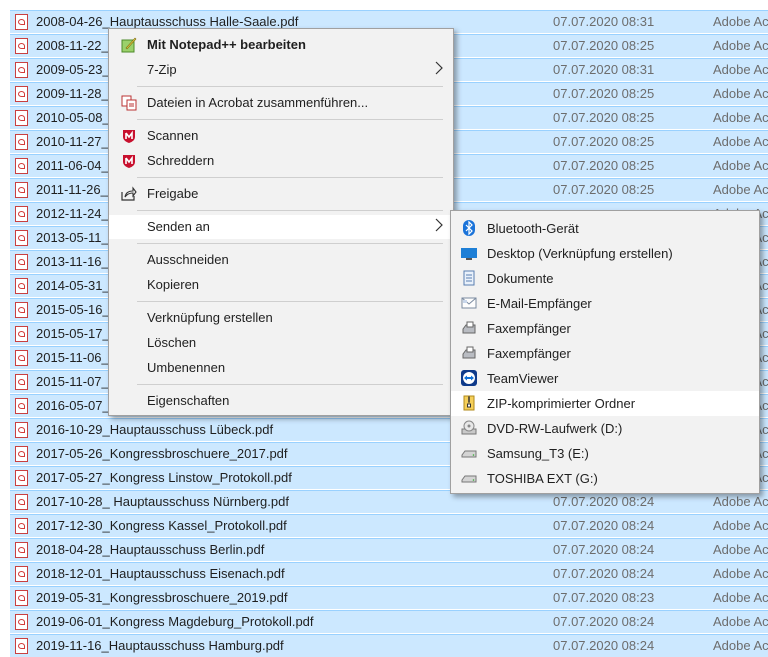  What do you see at coordinates (605, 453) in the screenshot?
I see `sendto-item-samsung: Samsung_T3 (E:)` at bounding box center [605, 453].